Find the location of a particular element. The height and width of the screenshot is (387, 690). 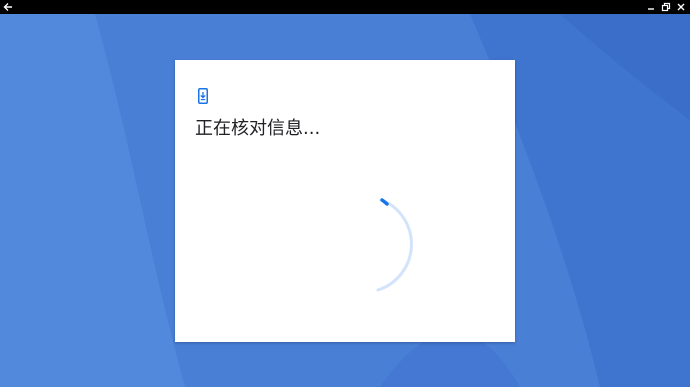

restore-button is located at coordinates (666, 7).